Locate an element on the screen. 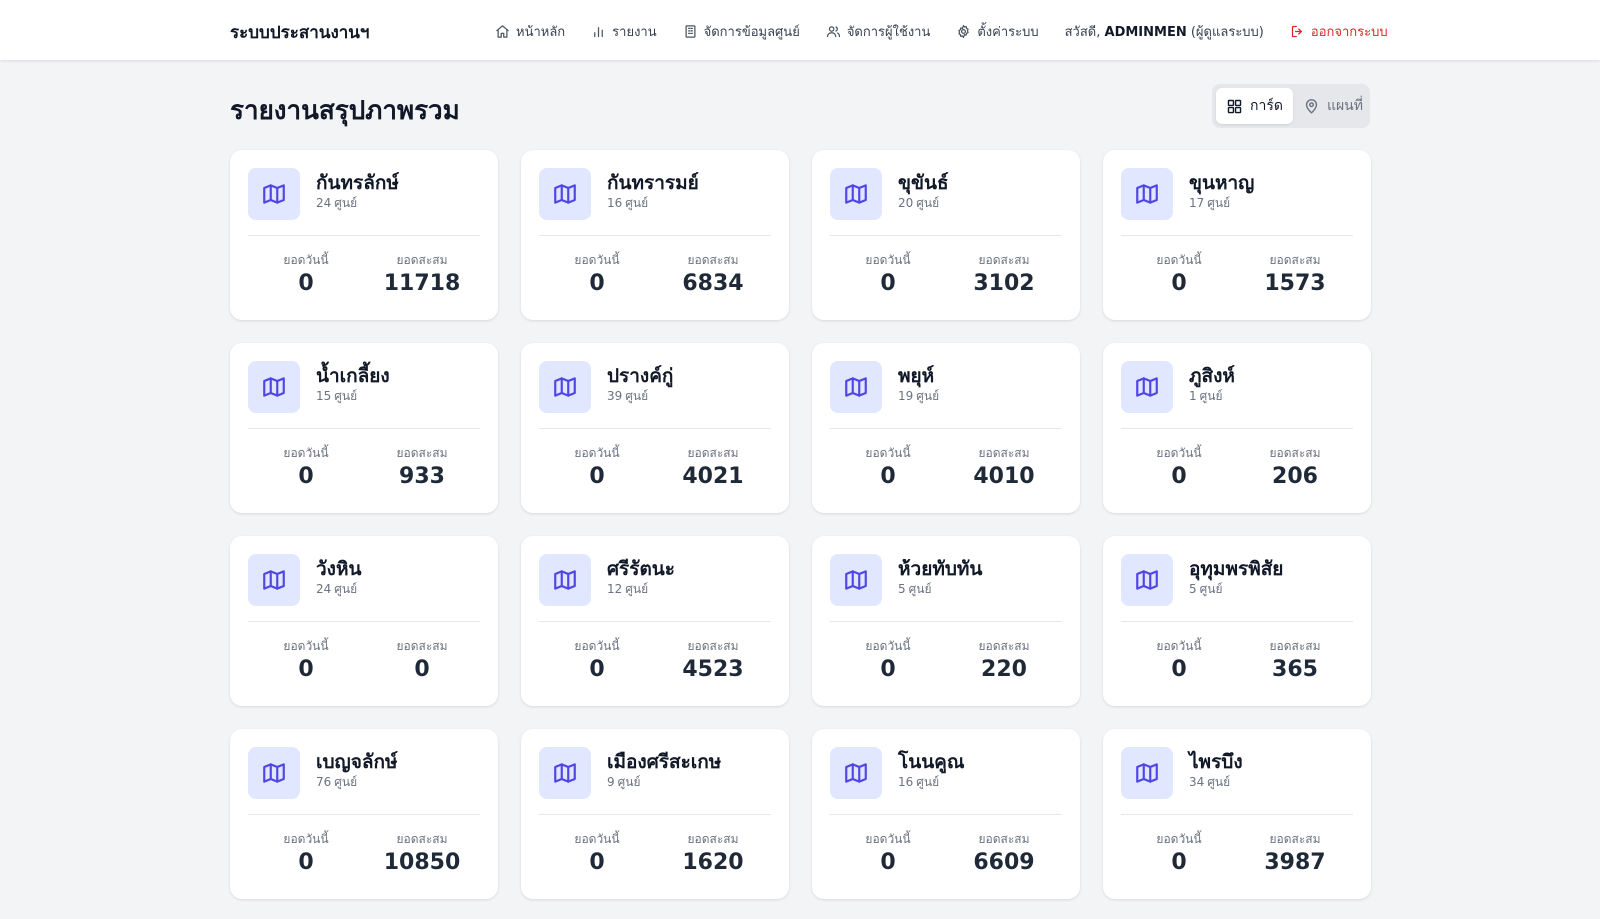 This screenshot has width=1600, height=919. center-count-value: 34 is located at coordinates (1197, 782).